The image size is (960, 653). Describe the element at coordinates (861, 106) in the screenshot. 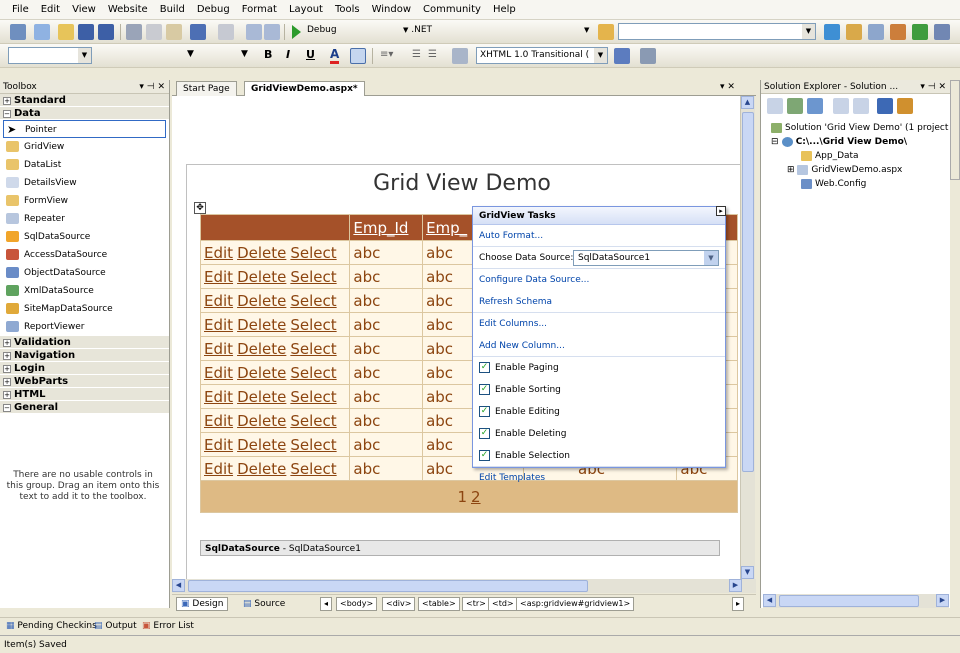

I see `view-designer-icon` at that location.